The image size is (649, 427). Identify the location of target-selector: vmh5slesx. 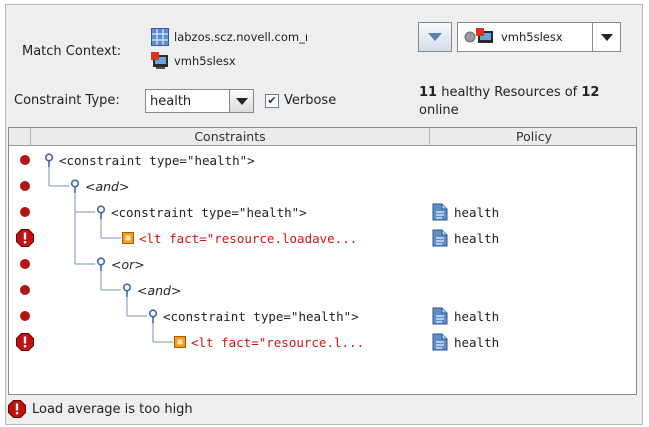
(539, 37).